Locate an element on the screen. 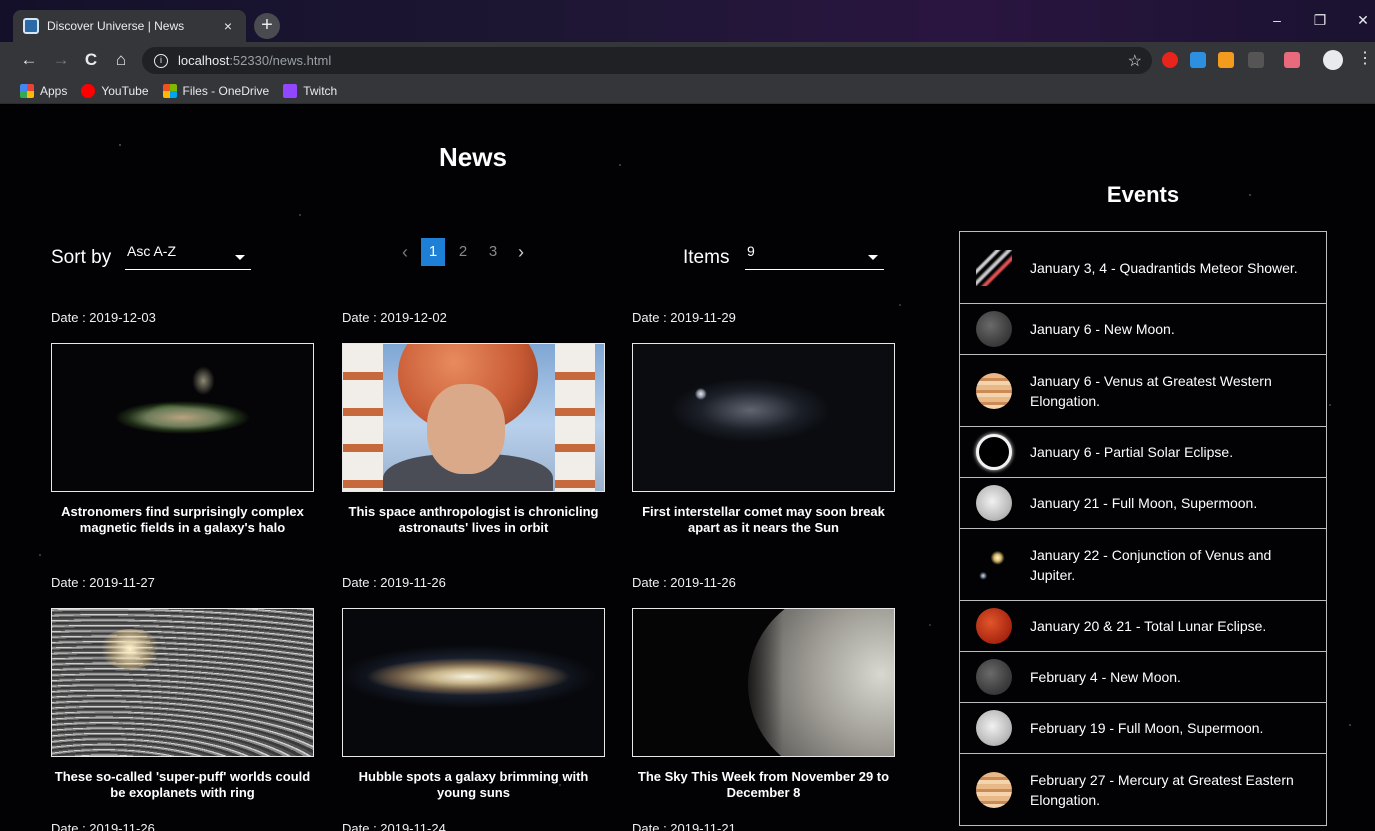 The width and height of the screenshot is (1375, 831). event-item: January 6 - Partial Solar Eclipse. is located at coordinates (1143, 452).